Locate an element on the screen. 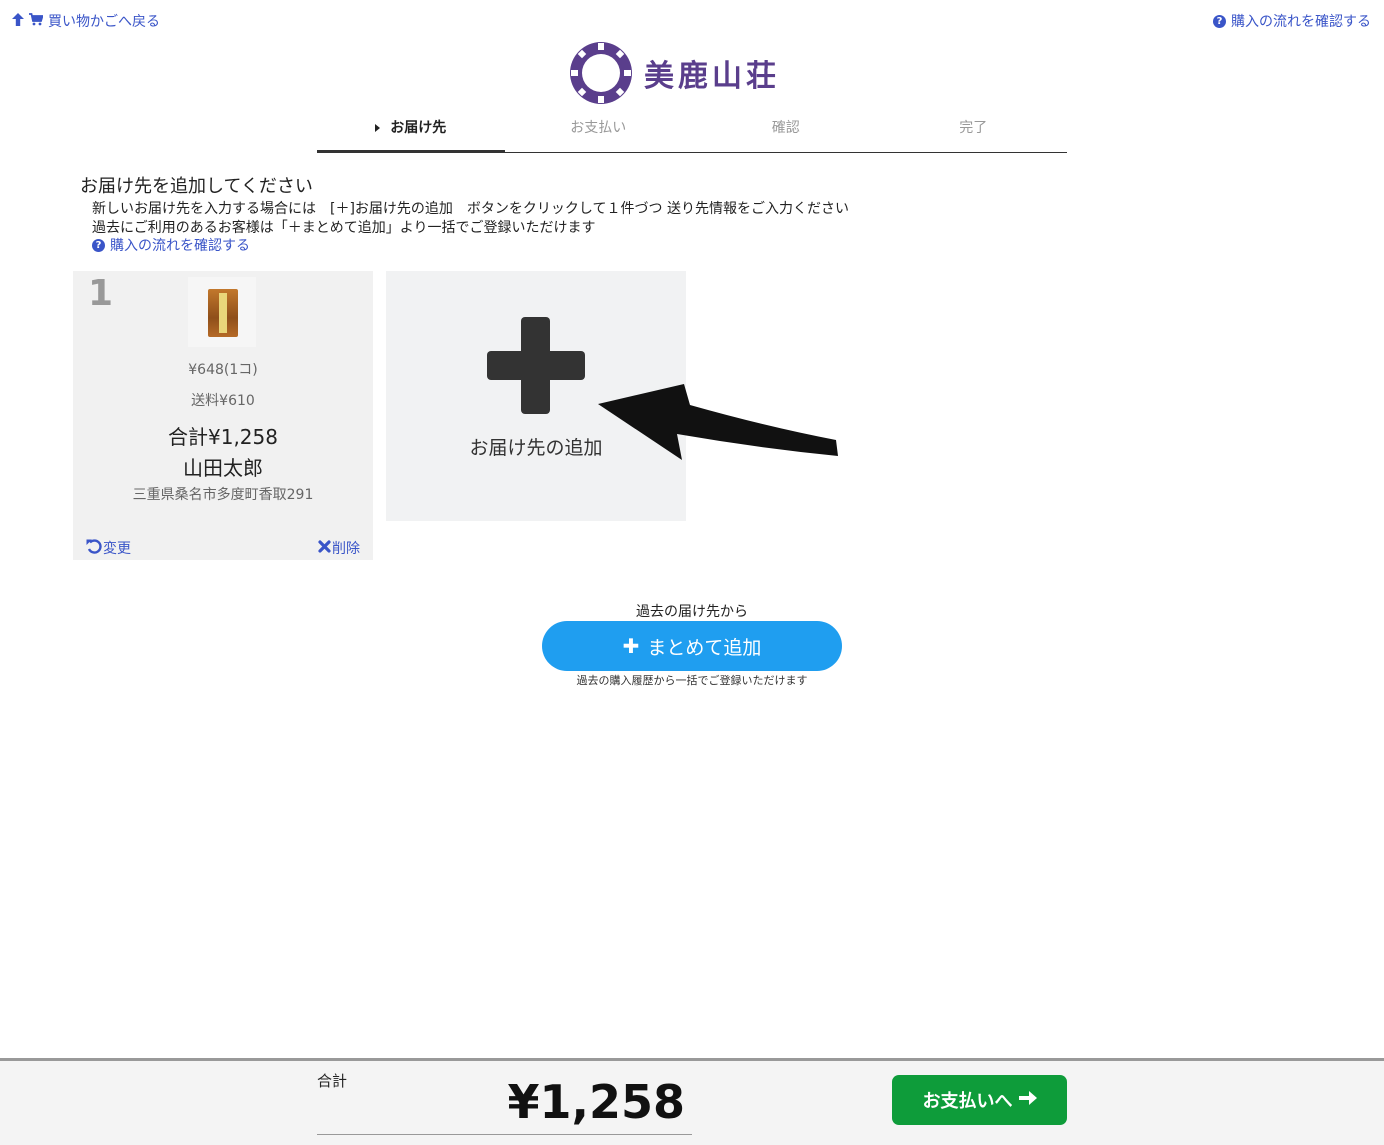 The height and width of the screenshot is (1145, 1384). recipient-name: 山田太郎 is located at coordinates (223, 468).